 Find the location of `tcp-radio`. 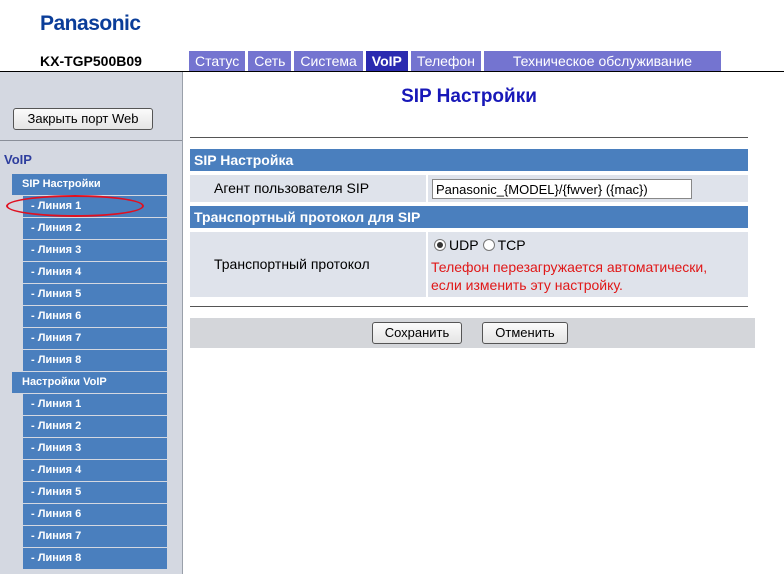

tcp-radio is located at coordinates (488, 245).